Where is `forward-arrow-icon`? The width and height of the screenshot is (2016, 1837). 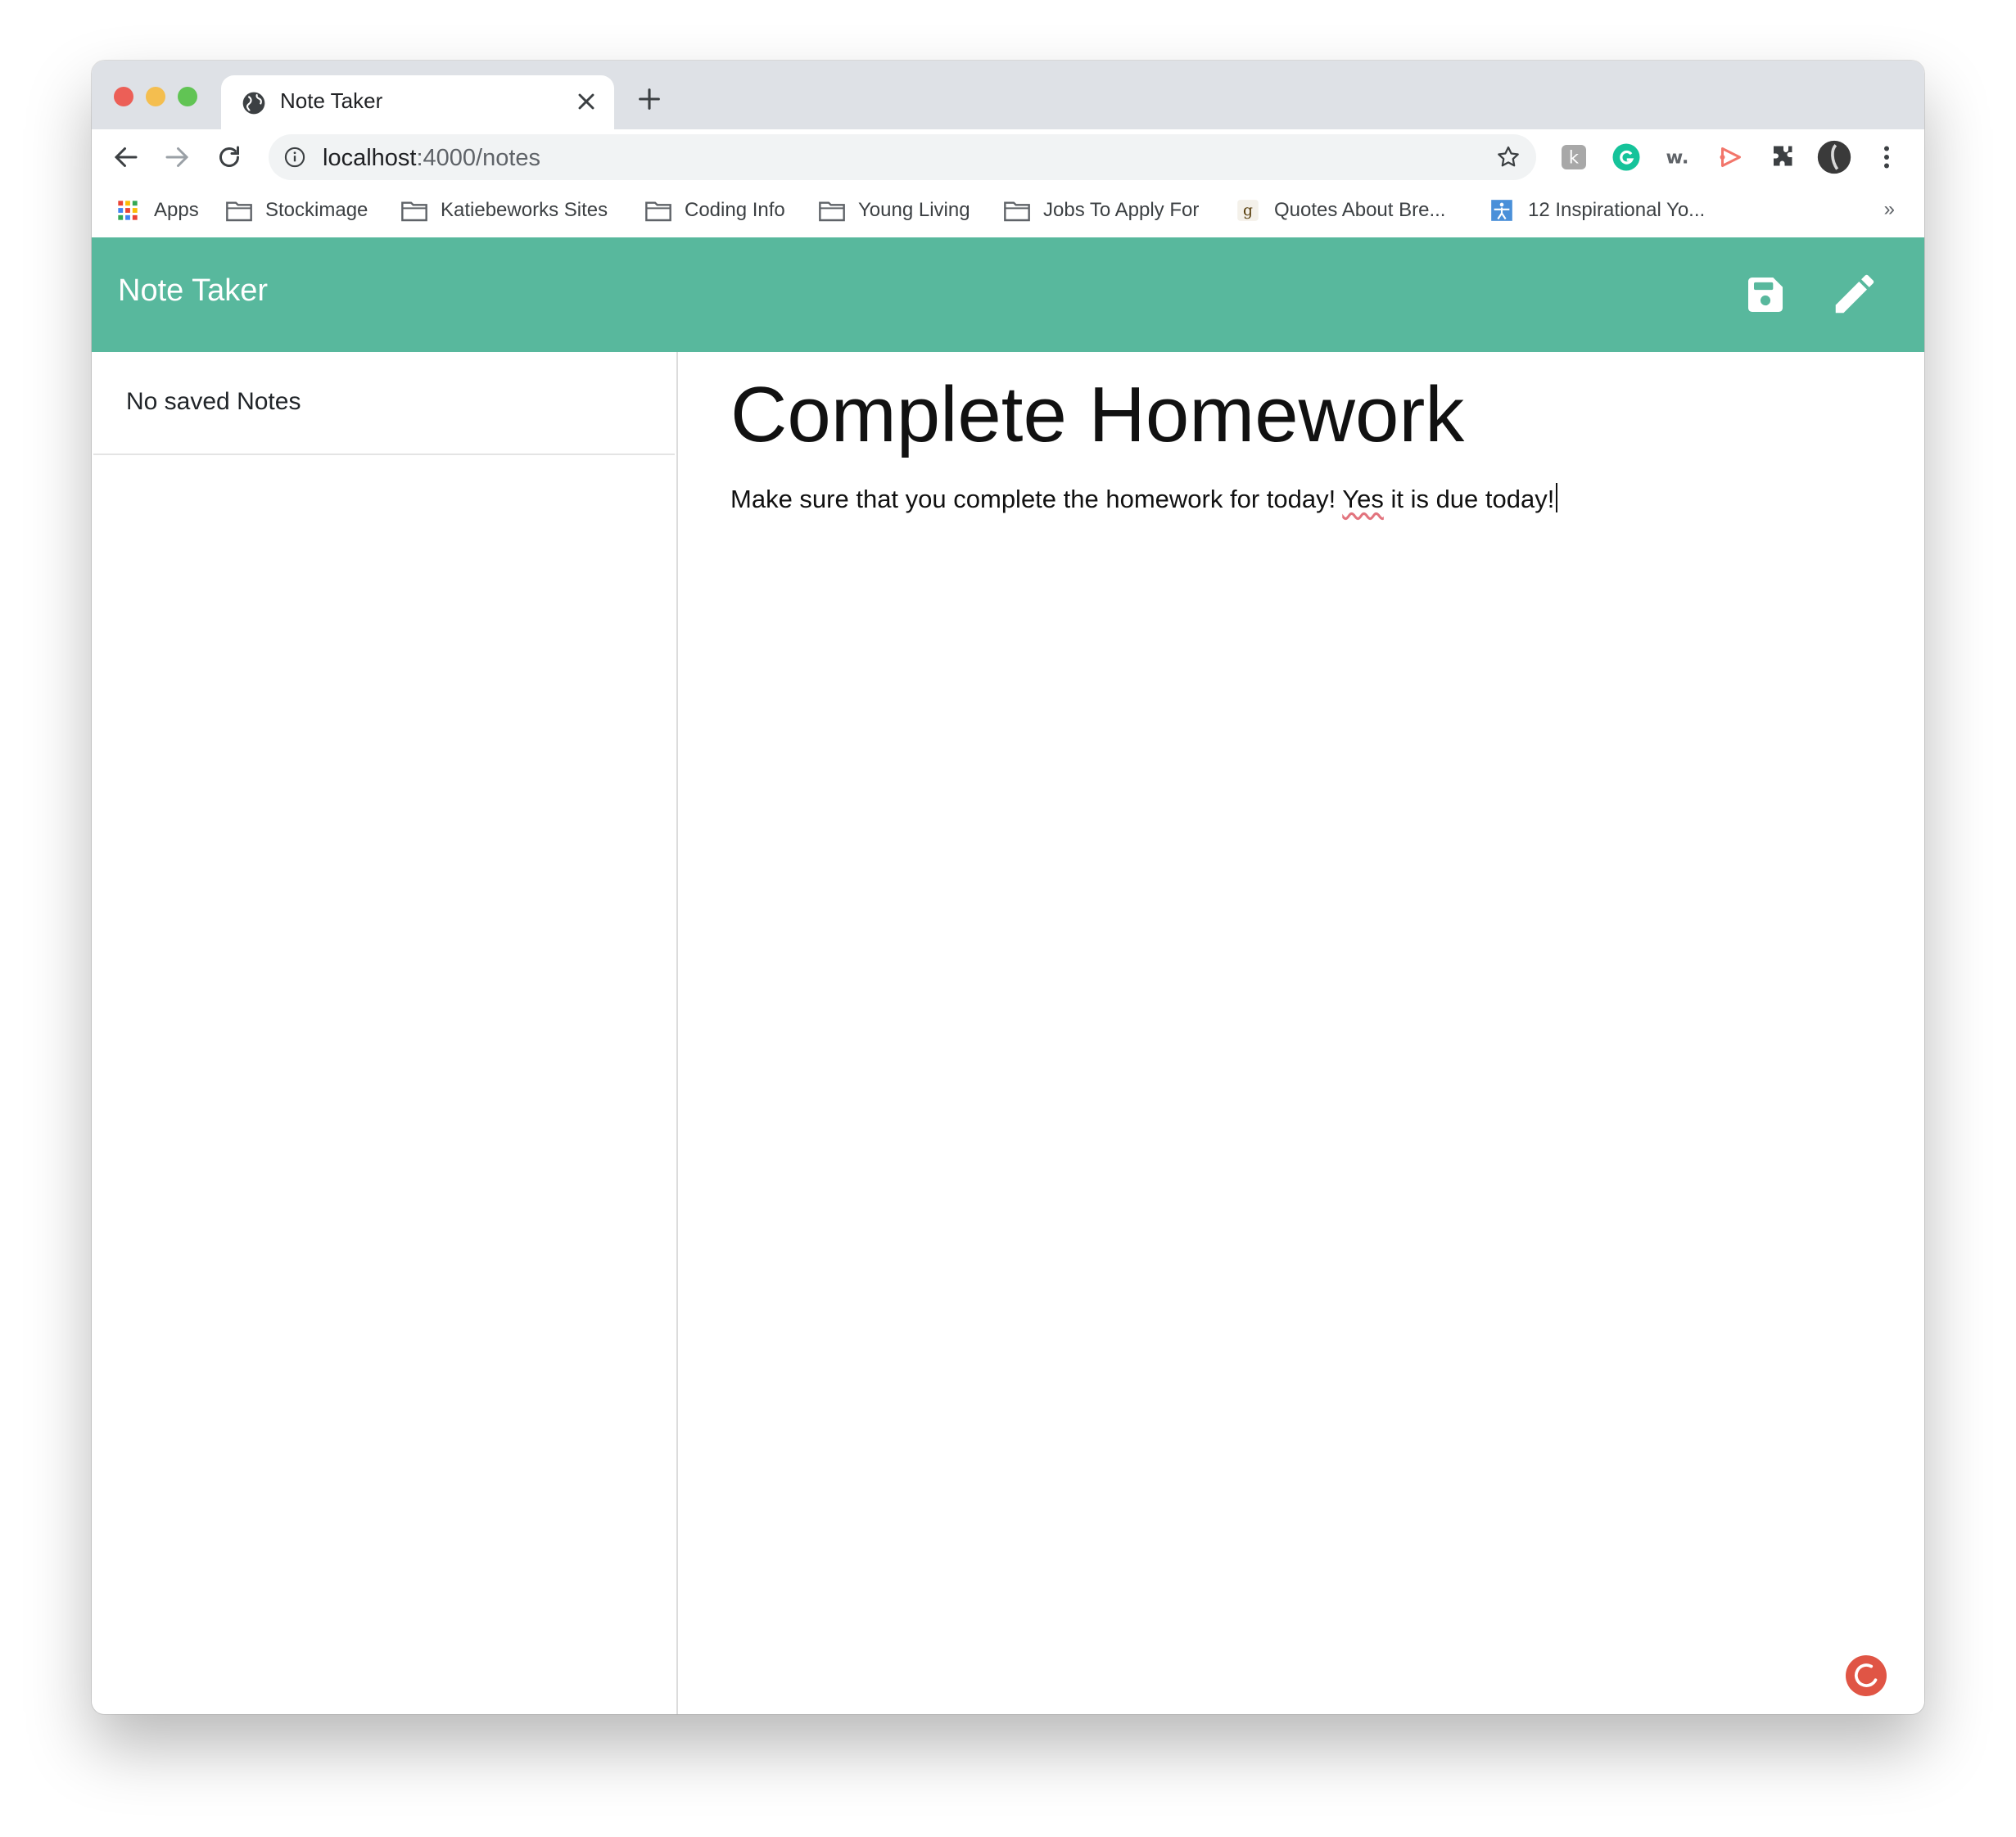
forward-arrow-icon is located at coordinates (177, 157).